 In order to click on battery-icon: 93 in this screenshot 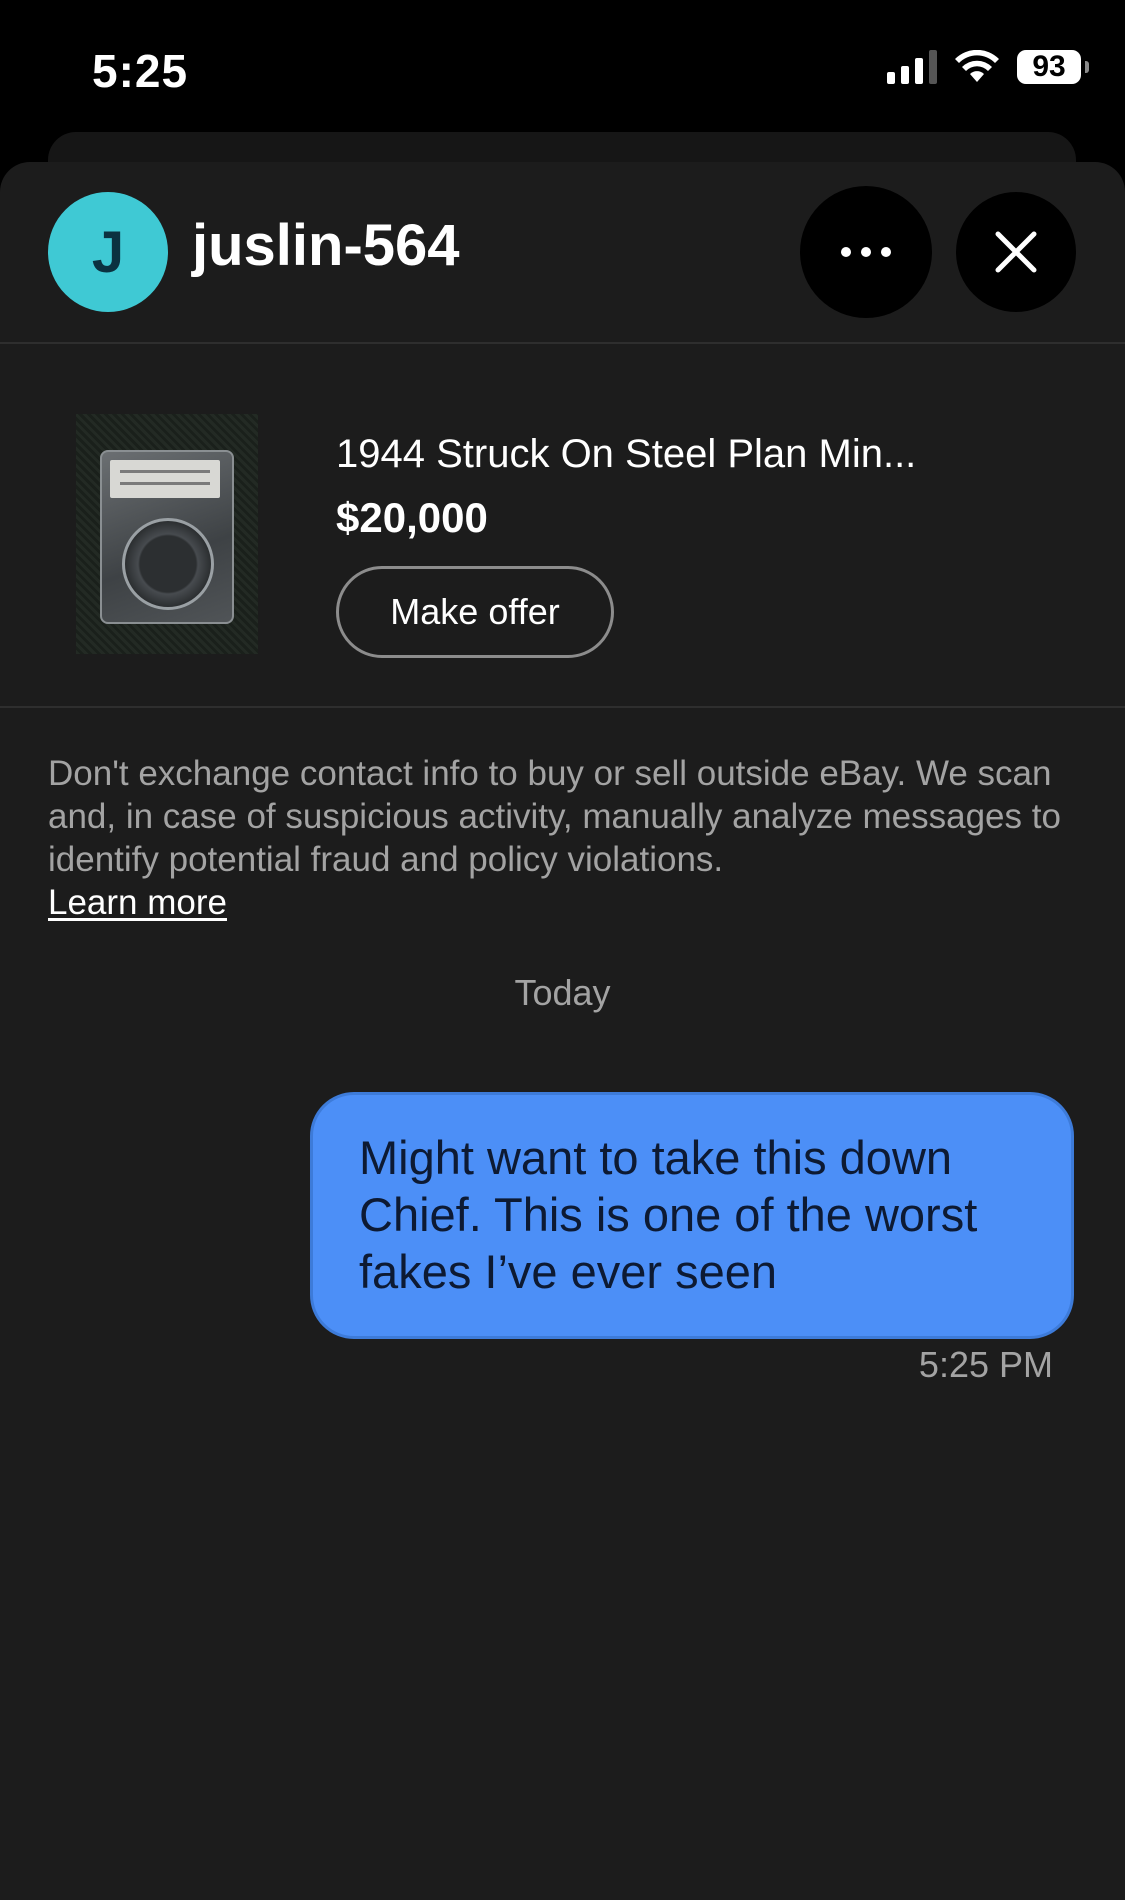, I will do `click(1053, 67)`.